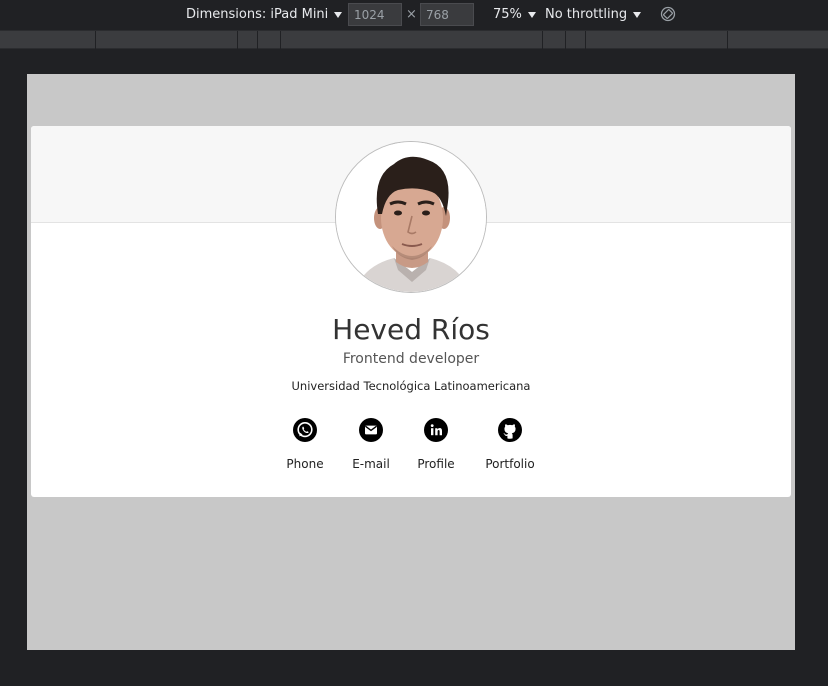 The height and width of the screenshot is (686, 828). What do you see at coordinates (411, 329) in the screenshot?
I see `profile-name: Heved Ríos` at bounding box center [411, 329].